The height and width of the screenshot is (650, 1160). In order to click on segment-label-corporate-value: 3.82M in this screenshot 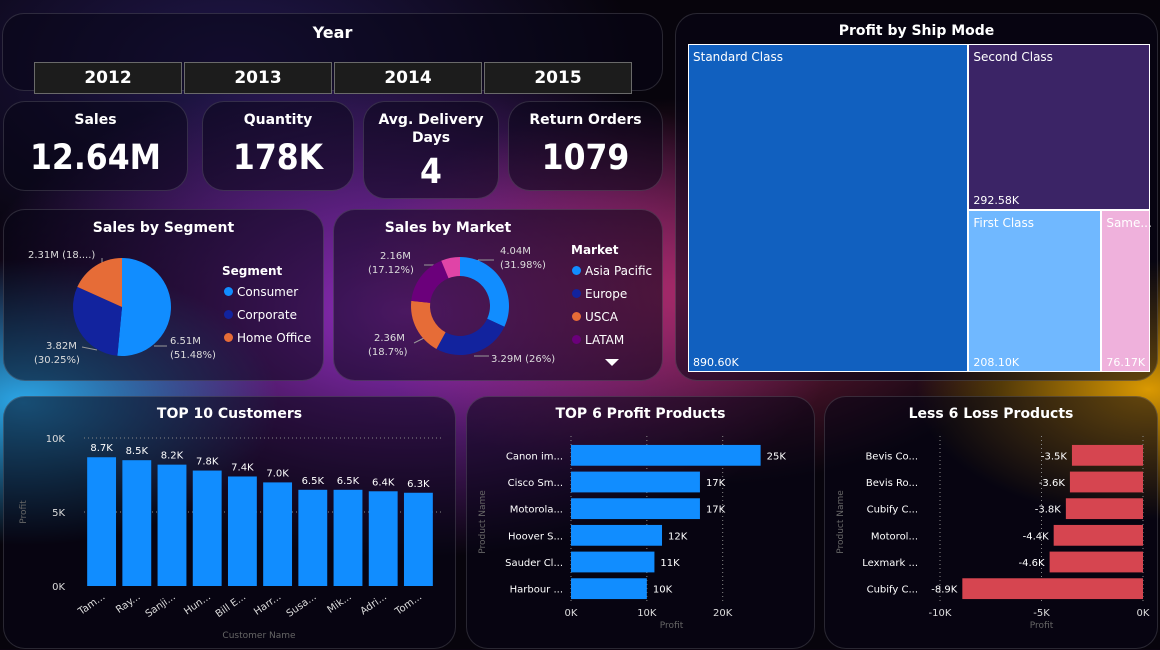, I will do `click(61, 346)`.